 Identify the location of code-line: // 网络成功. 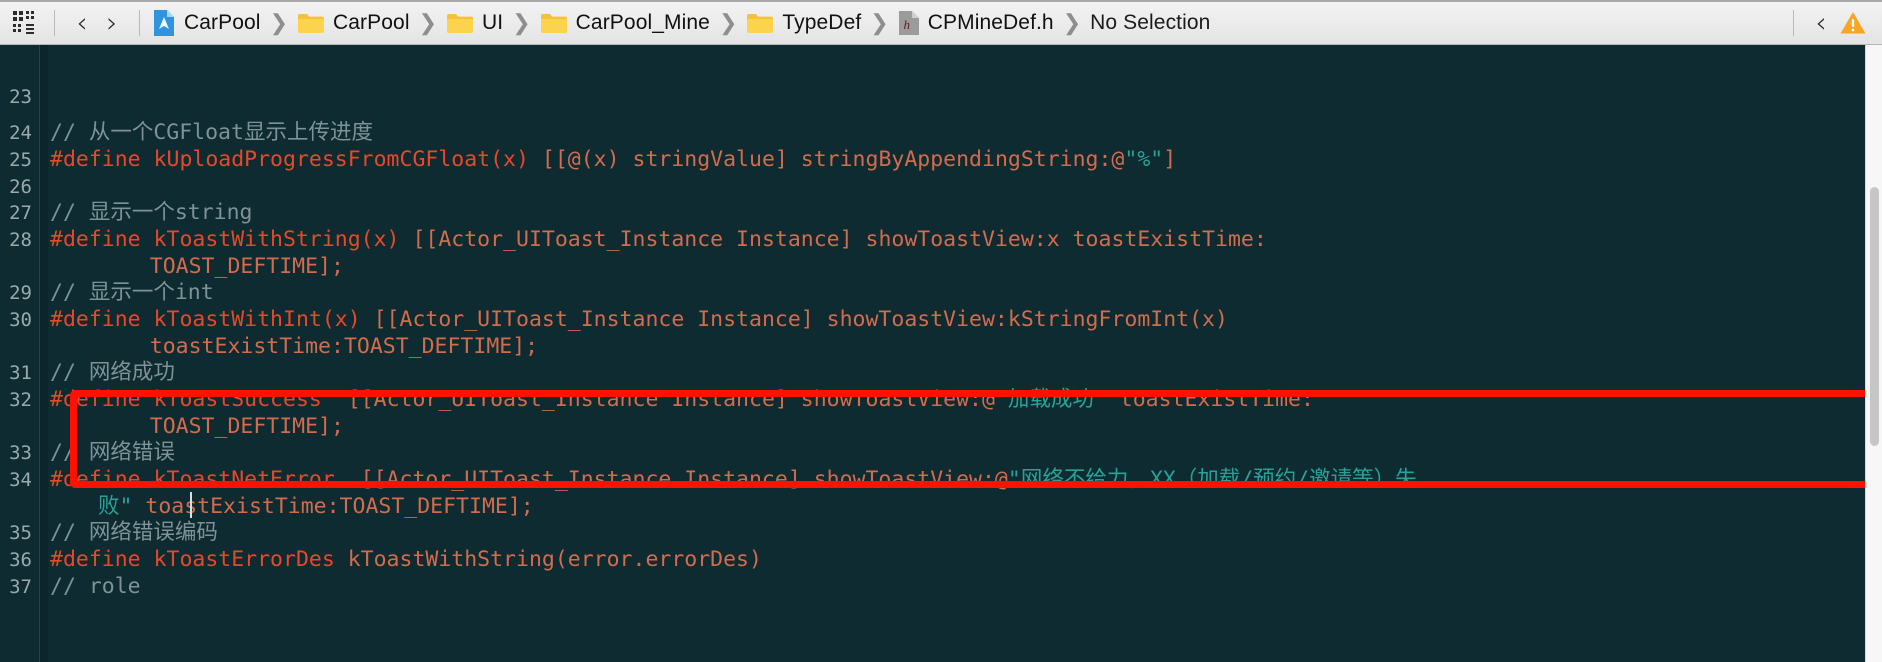
(112, 372).